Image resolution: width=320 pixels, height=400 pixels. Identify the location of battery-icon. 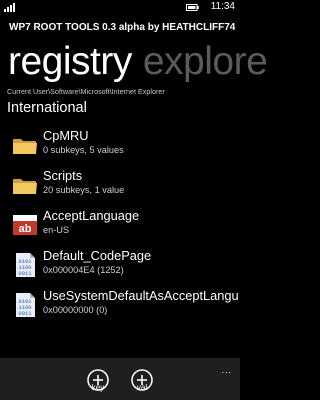
(192, 7).